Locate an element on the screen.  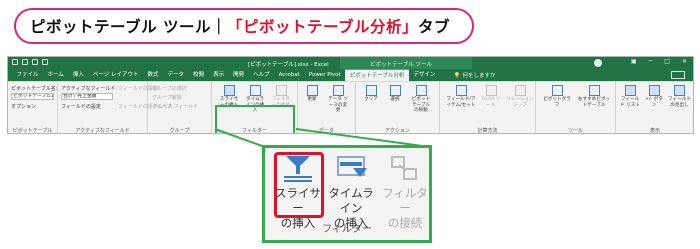
refresh-button: 更新 is located at coordinates (312, 94).